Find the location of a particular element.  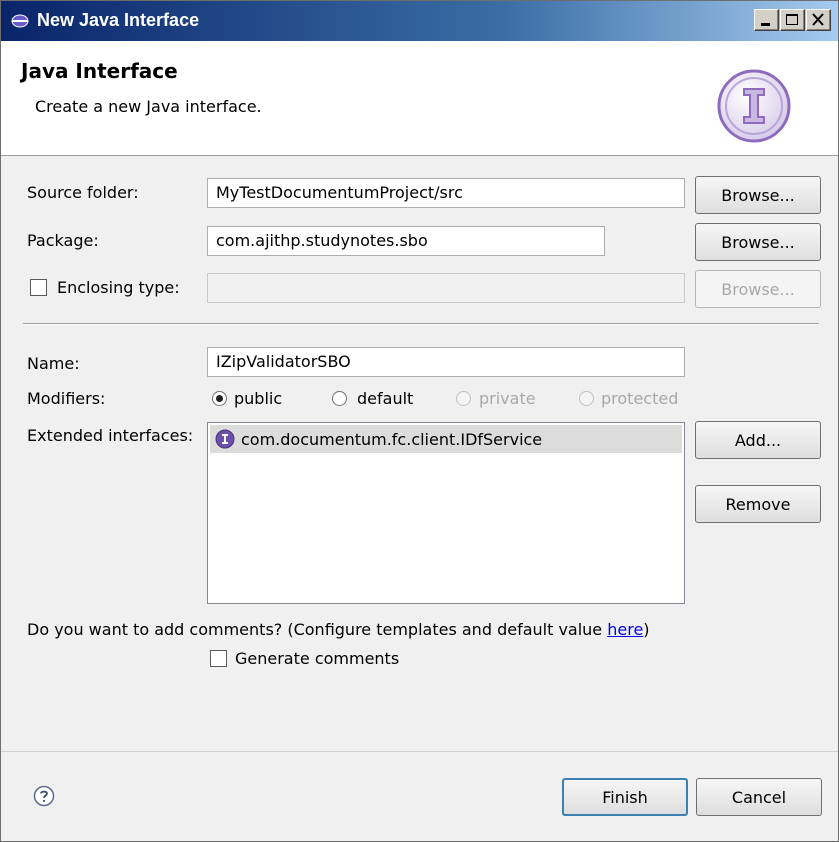

extended-interfaces-label: Extended interfaces: is located at coordinates (110, 435).